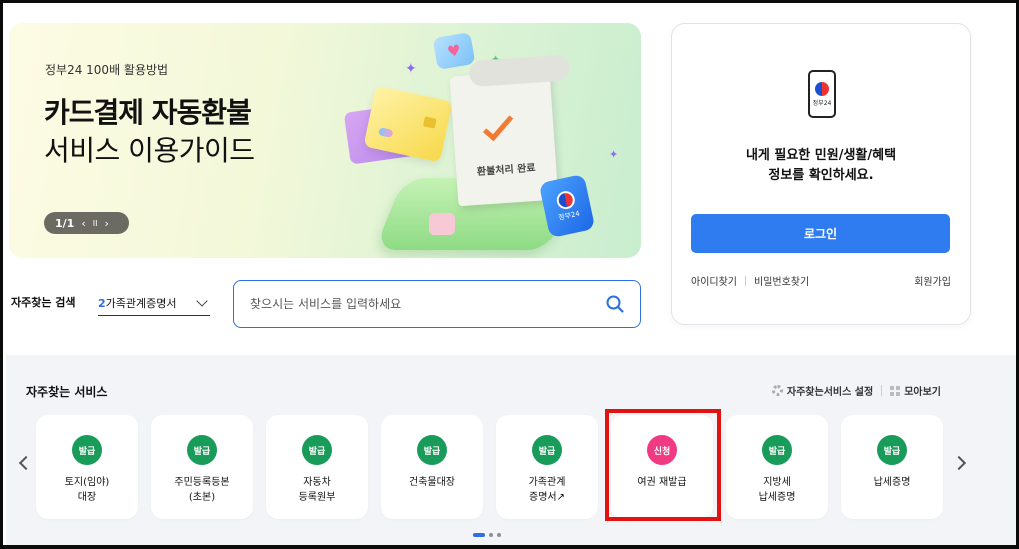  I want to click on login-button: 로그인, so click(820, 233).